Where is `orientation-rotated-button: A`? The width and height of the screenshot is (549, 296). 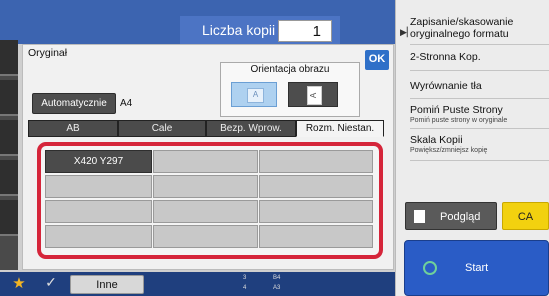
orientation-rotated-button: A is located at coordinates (313, 94).